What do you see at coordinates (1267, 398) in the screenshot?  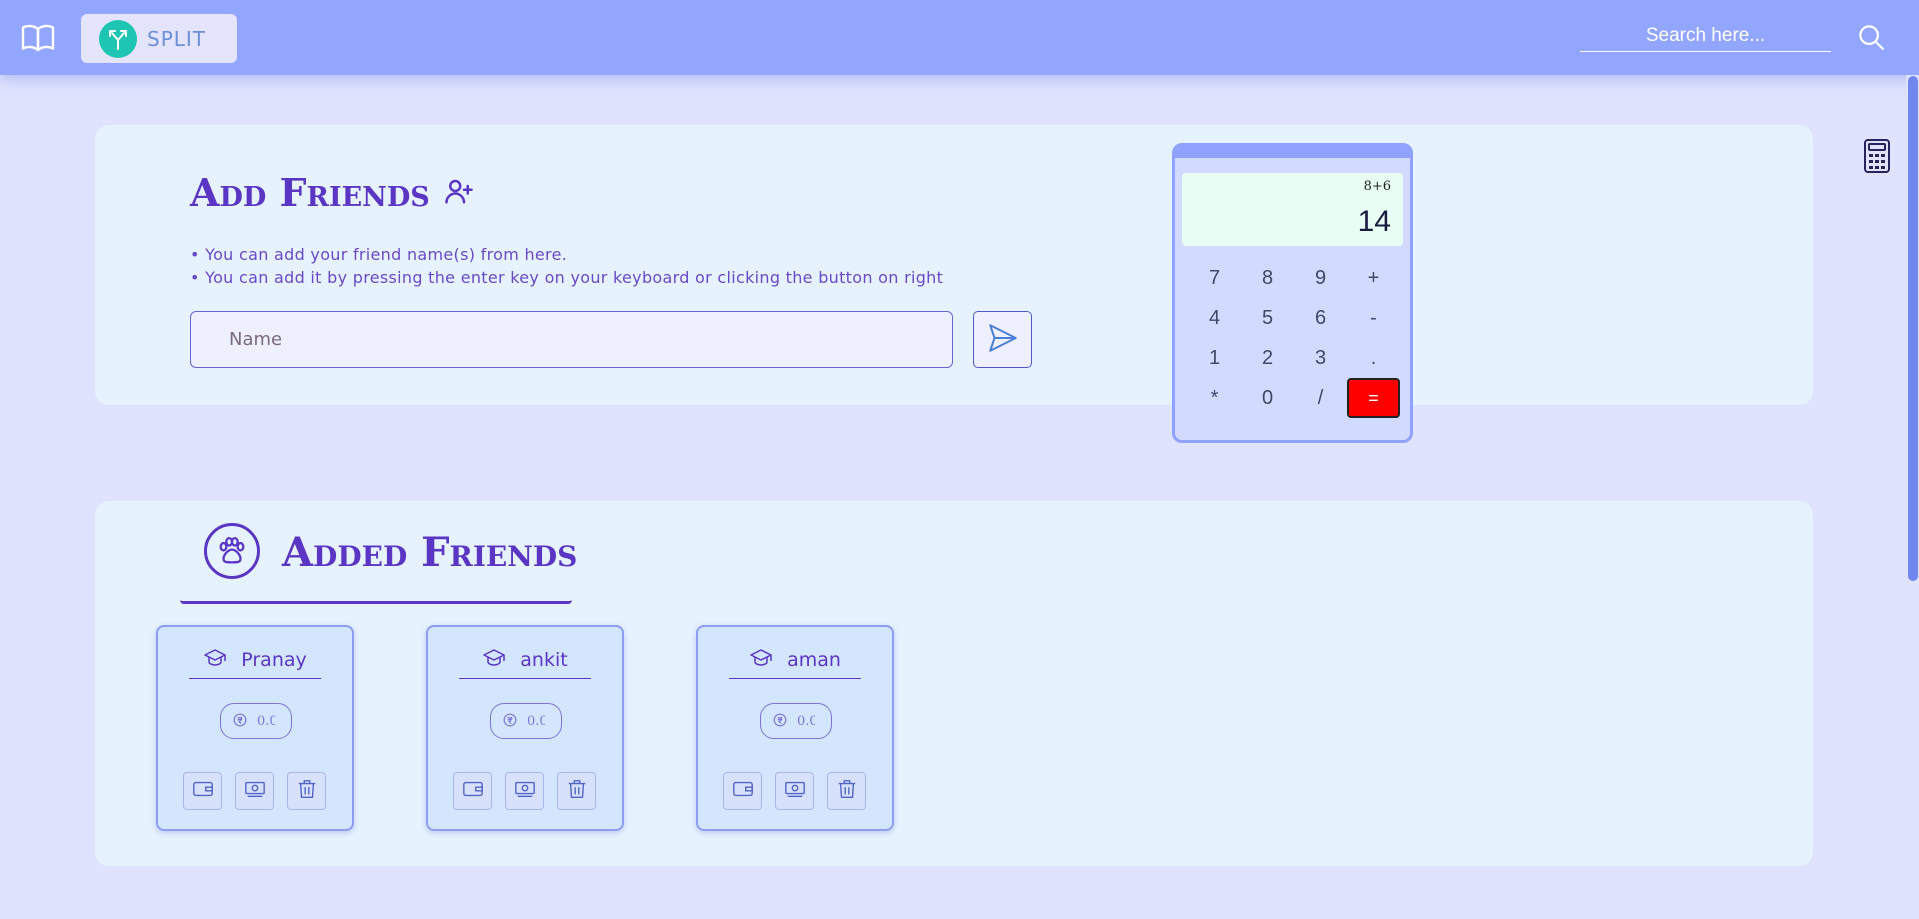 I see `key-0: 0` at bounding box center [1267, 398].